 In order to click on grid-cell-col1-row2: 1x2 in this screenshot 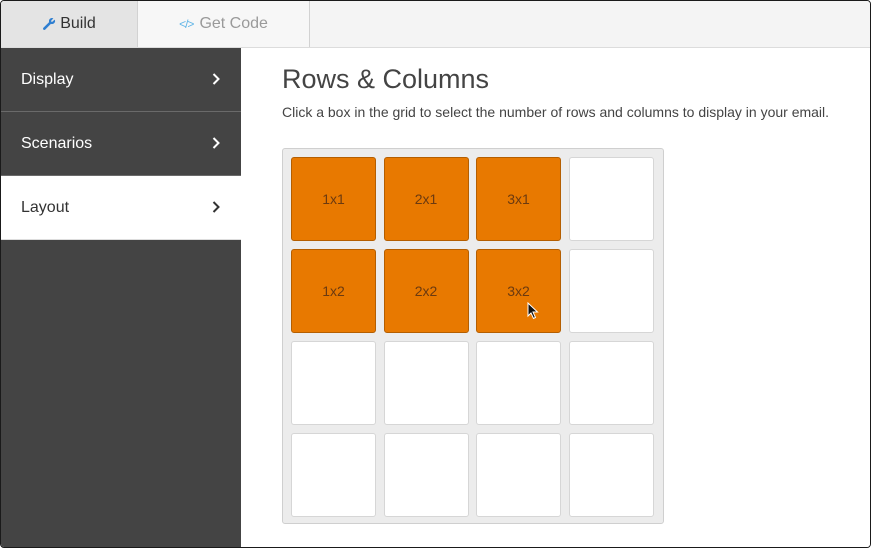, I will do `click(333, 291)`.